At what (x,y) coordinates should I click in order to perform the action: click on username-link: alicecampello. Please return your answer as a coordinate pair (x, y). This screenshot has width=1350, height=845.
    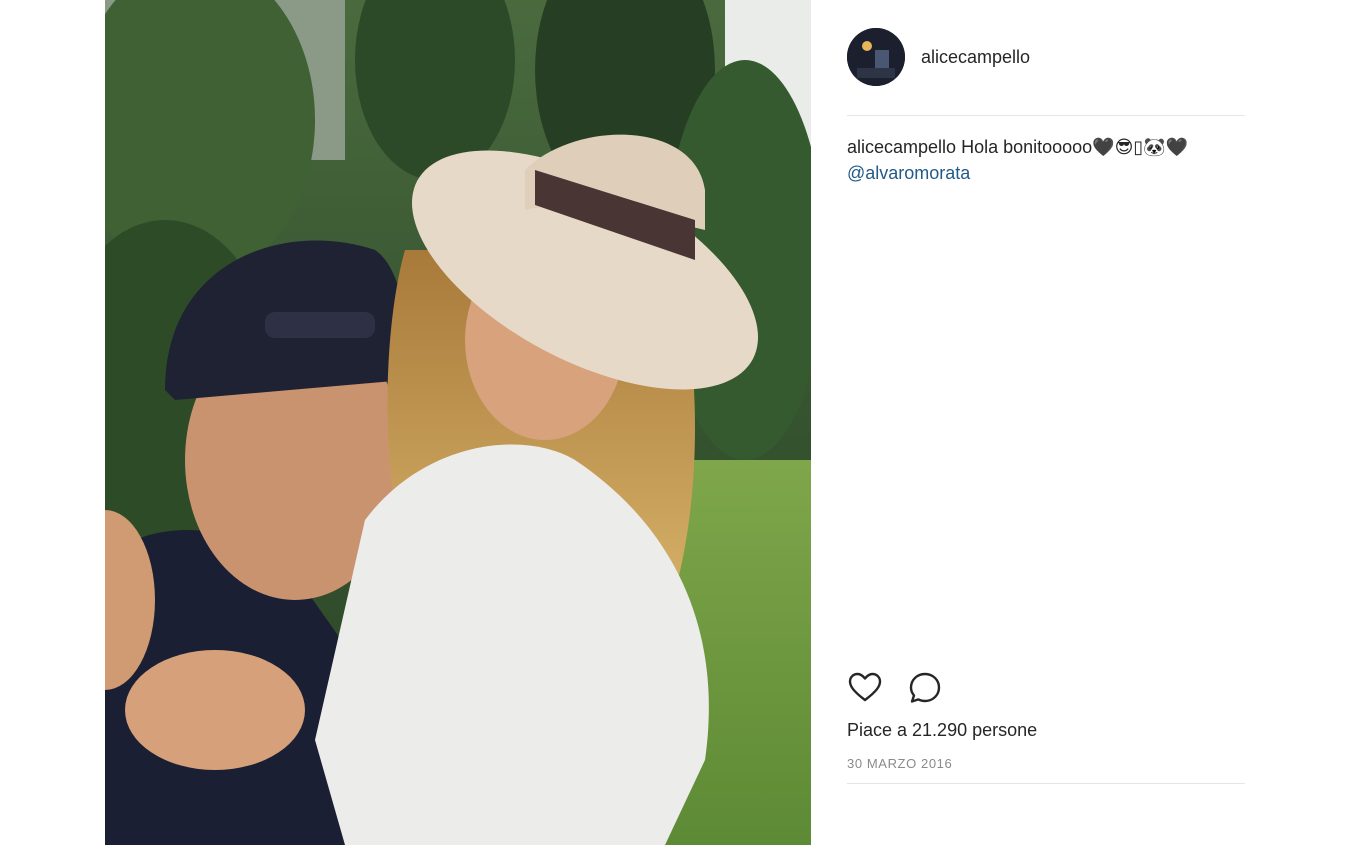
    Looking at the image, I should click on (975, 57).